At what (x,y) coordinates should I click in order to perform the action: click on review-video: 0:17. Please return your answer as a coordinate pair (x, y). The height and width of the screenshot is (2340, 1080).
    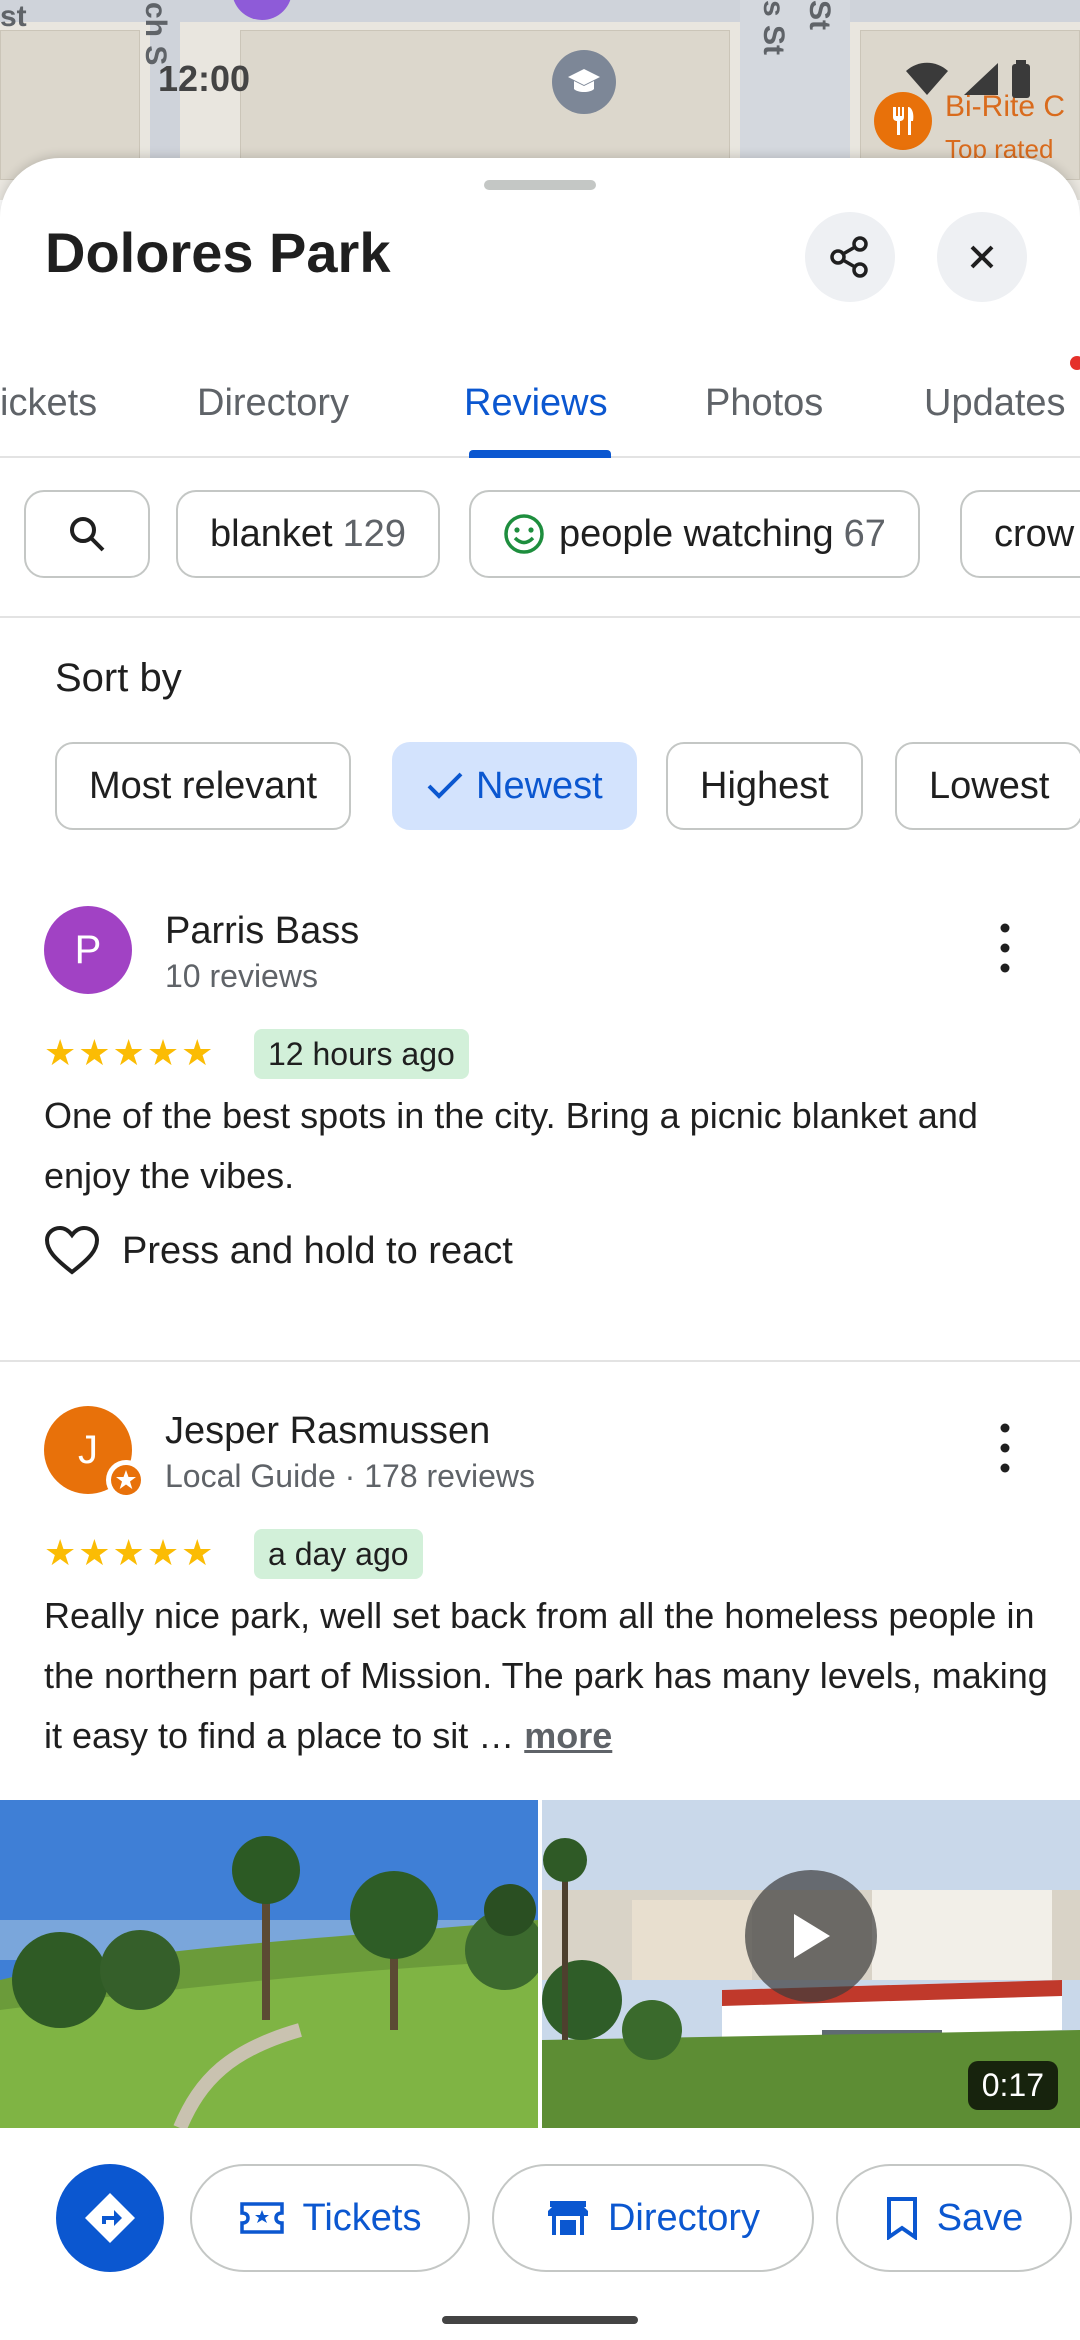
    Looking at the image, I should click on (811, 1964).